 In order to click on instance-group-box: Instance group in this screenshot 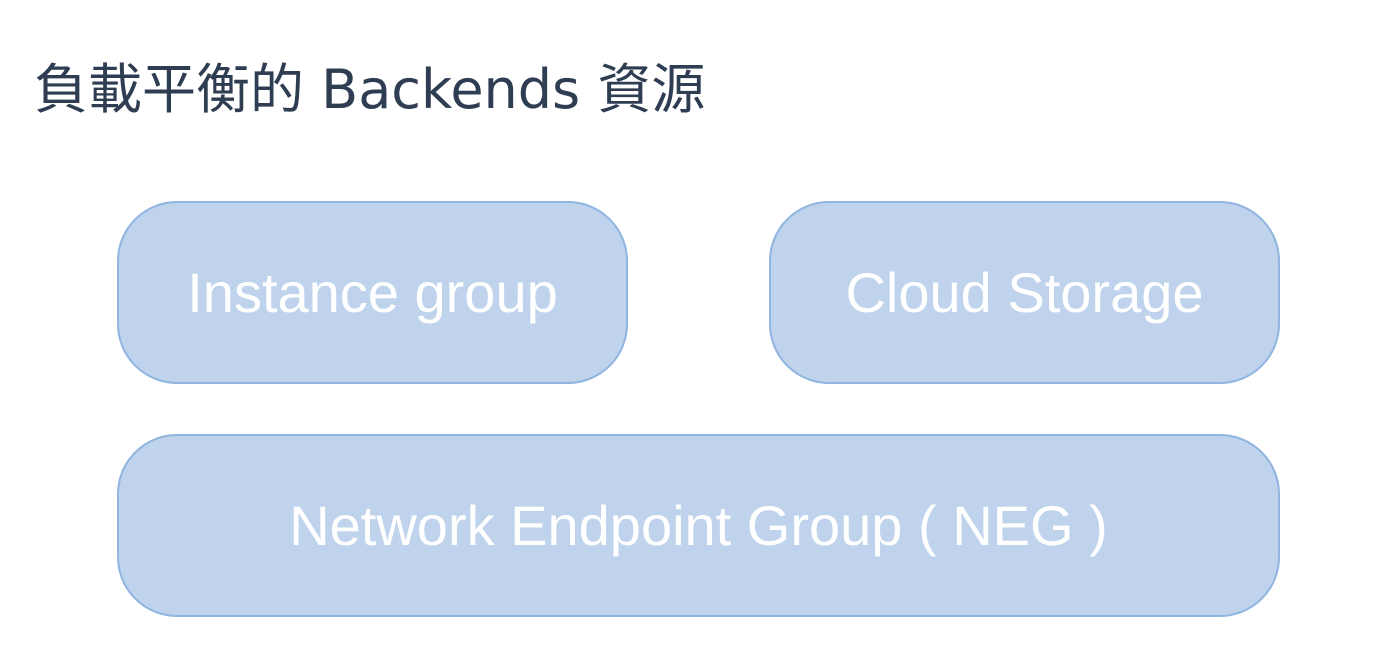, I will do `click(372, 292)`.